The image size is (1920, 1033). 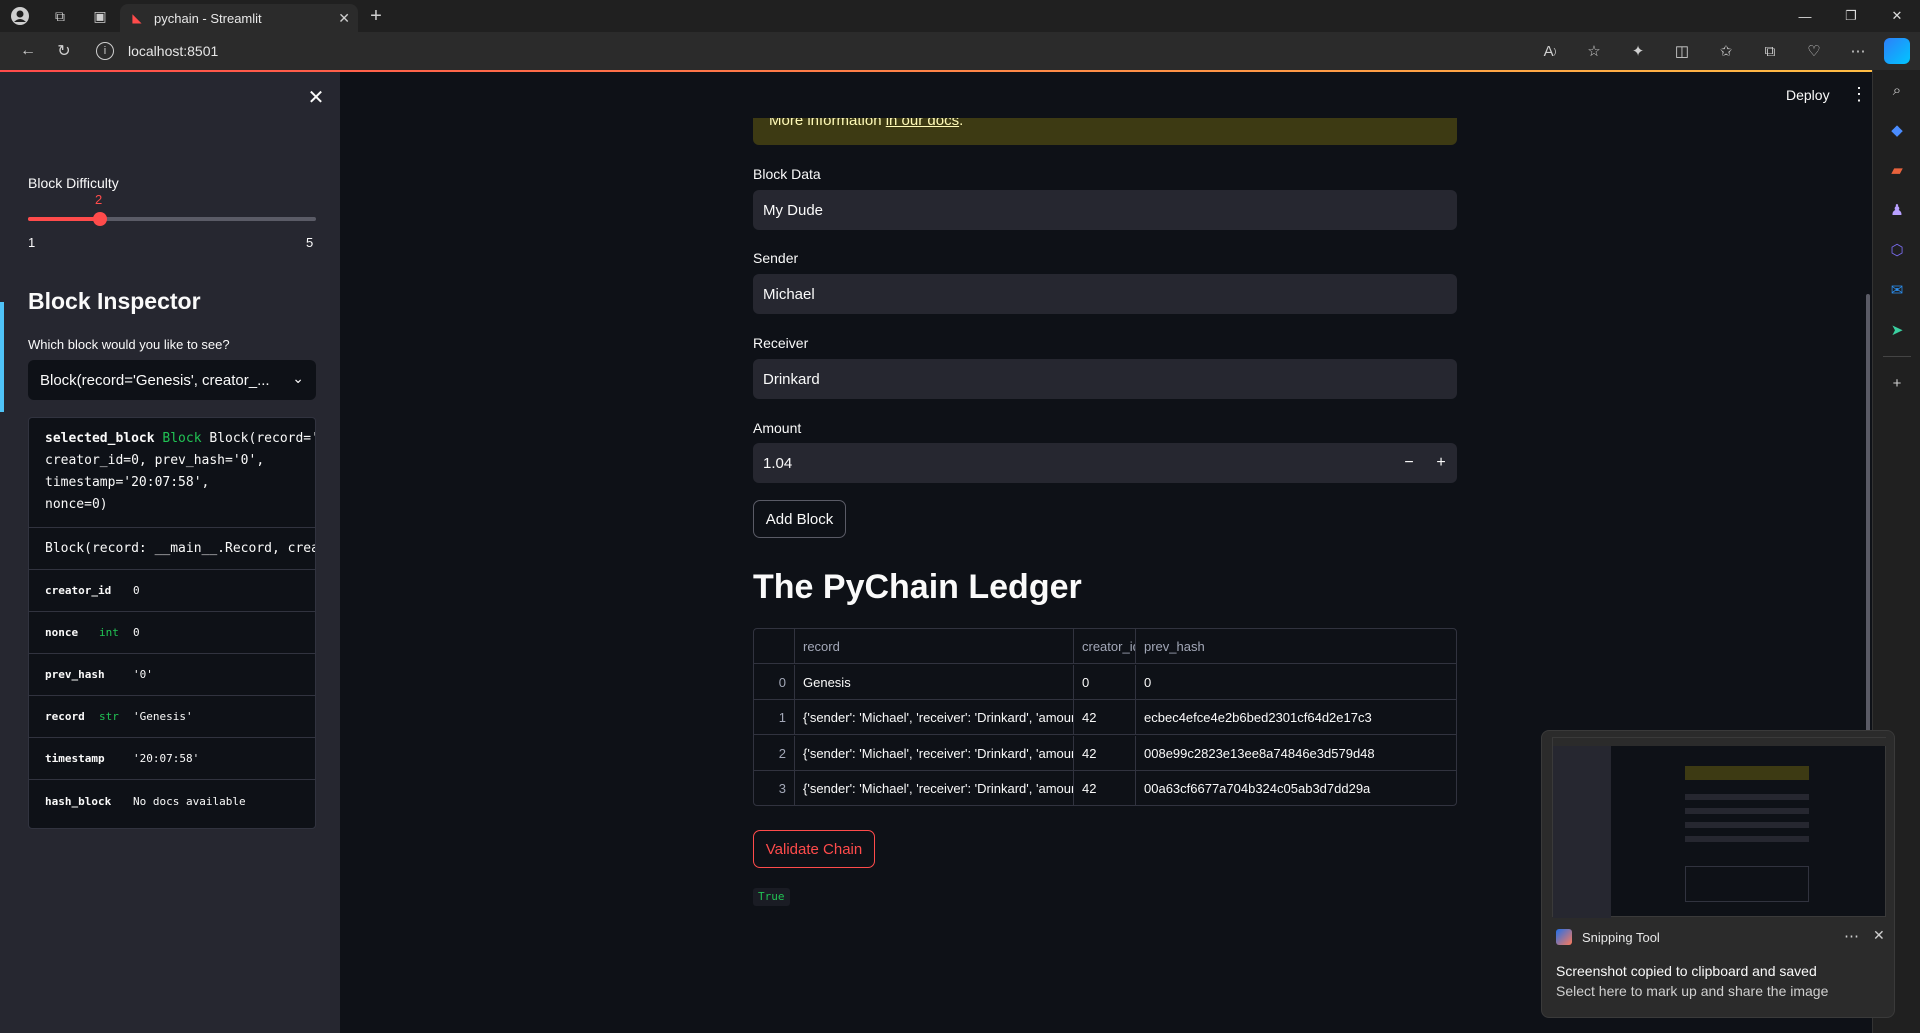 What do you see at coordinates (1814, 51) in the screenshot?
I see `browser-essentials-icon: ♡` at bounding box center [1814, 51].